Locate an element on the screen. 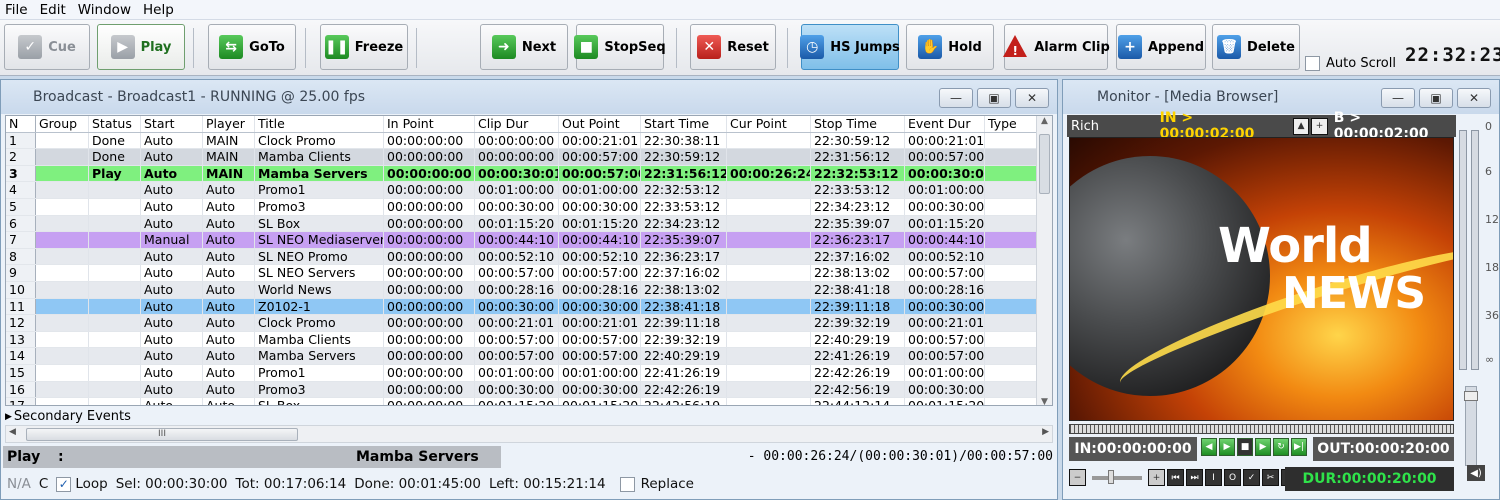  column-header-status: Status is located at coordinates (115, 124).